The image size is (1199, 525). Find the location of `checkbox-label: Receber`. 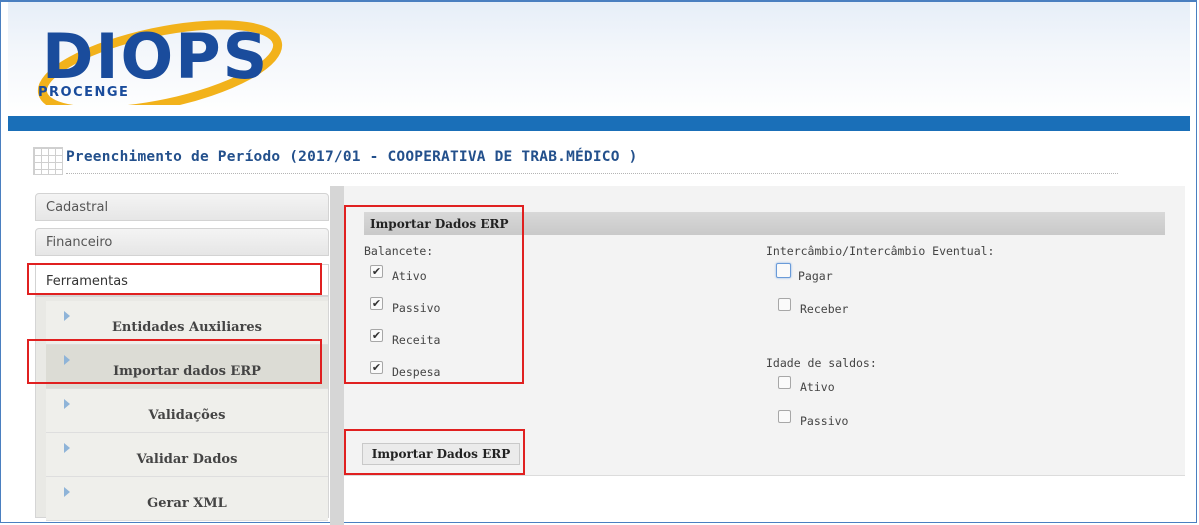

checkbox-label: Receber is located at coordinates (824, 309).